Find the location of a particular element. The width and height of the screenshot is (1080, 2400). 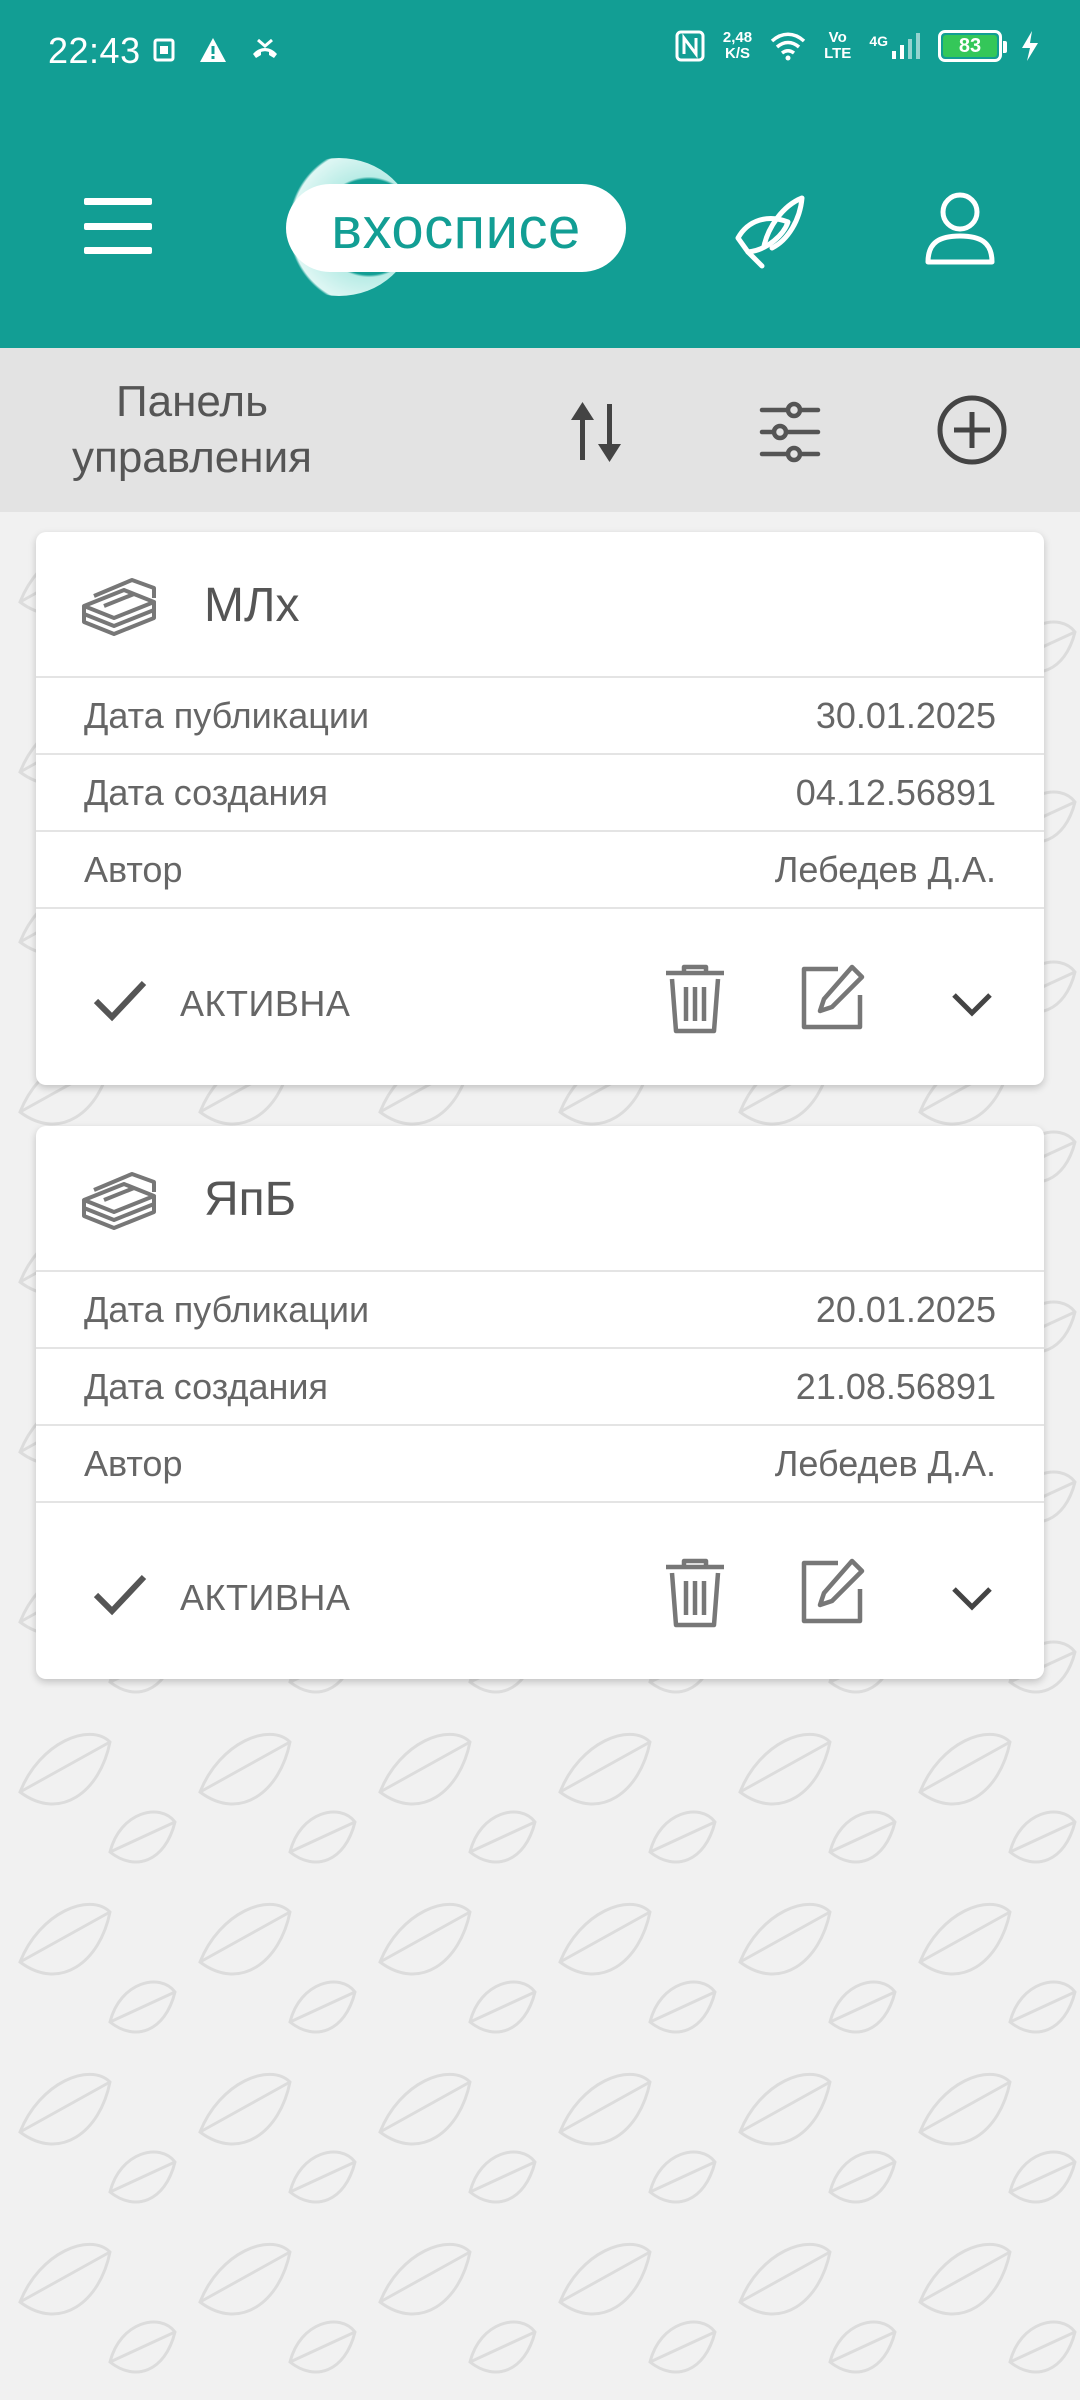

battery-level: 83 is located at coordinates (970, 46).